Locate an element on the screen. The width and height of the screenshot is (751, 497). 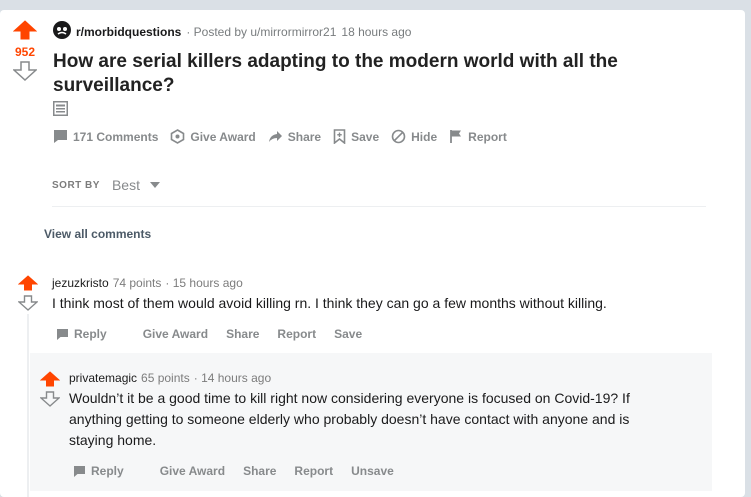
upvote-icon is located at coordinates (25, 30).